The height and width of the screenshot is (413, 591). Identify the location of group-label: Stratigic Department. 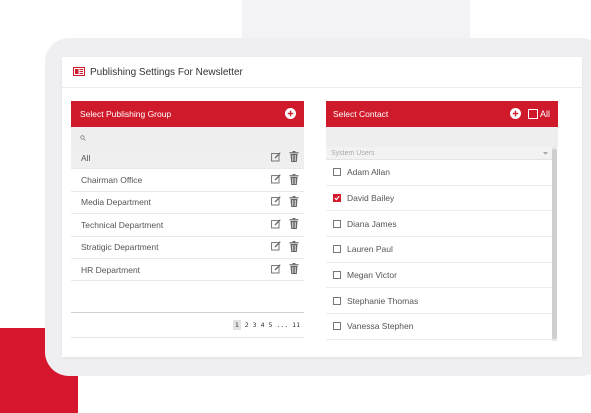
(120, 247).